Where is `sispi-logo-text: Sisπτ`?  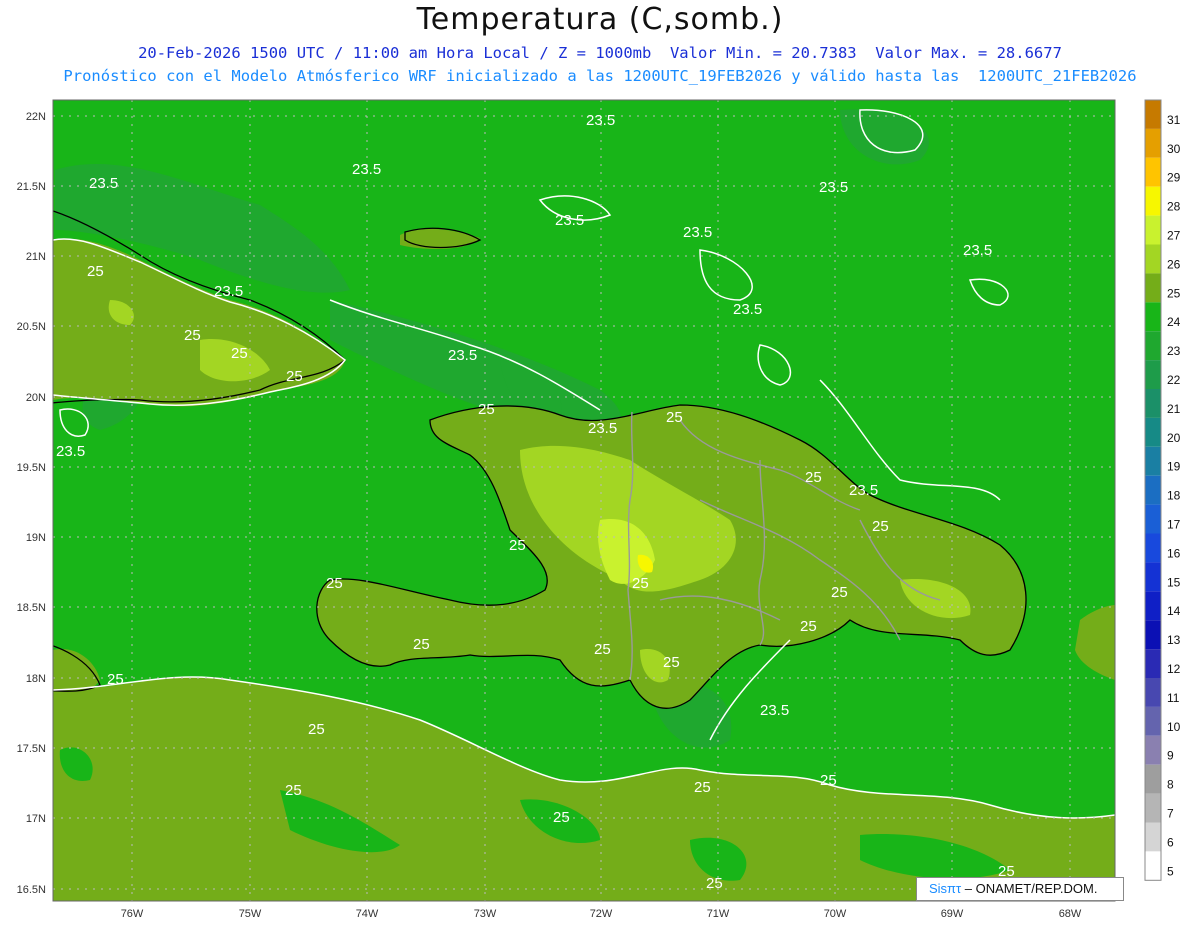
sispi-logo-text: Sisπτ is located at coordinates (945, 888).